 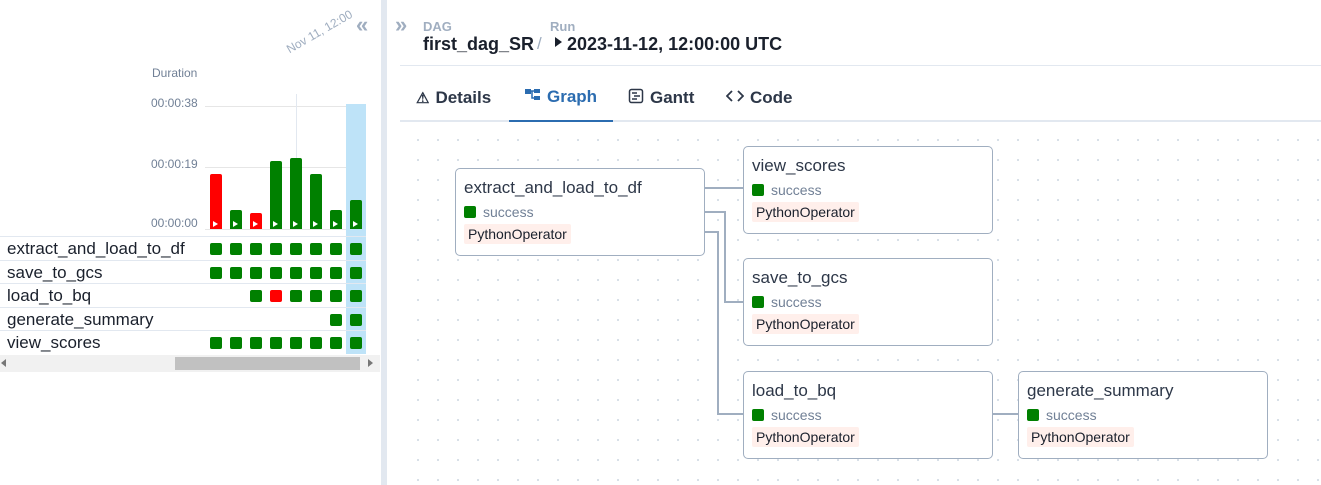 What do you see at coordinates (672, 97) in the screenshot?
I see `tab-label: Gantt` at bounding box center [672, 97].